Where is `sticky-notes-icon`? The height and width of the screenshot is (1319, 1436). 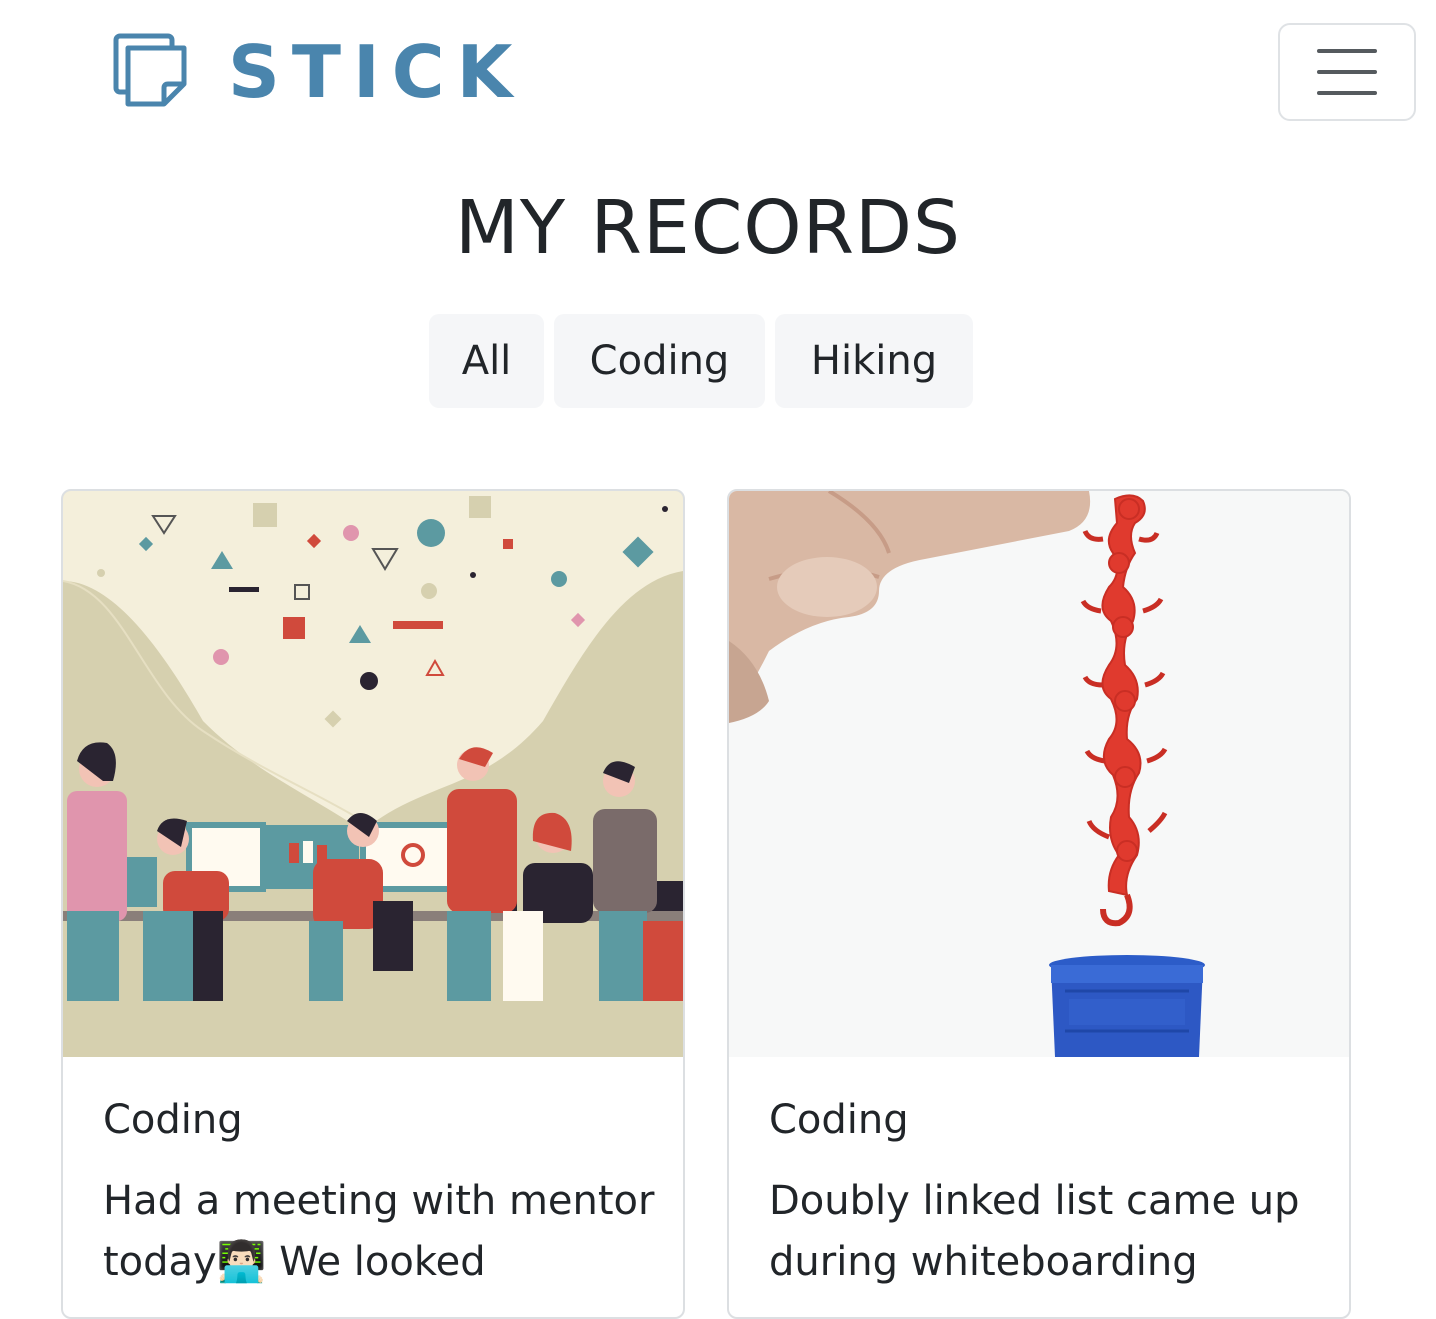 sticky-notes-icon is located at coordinates (150, 70).